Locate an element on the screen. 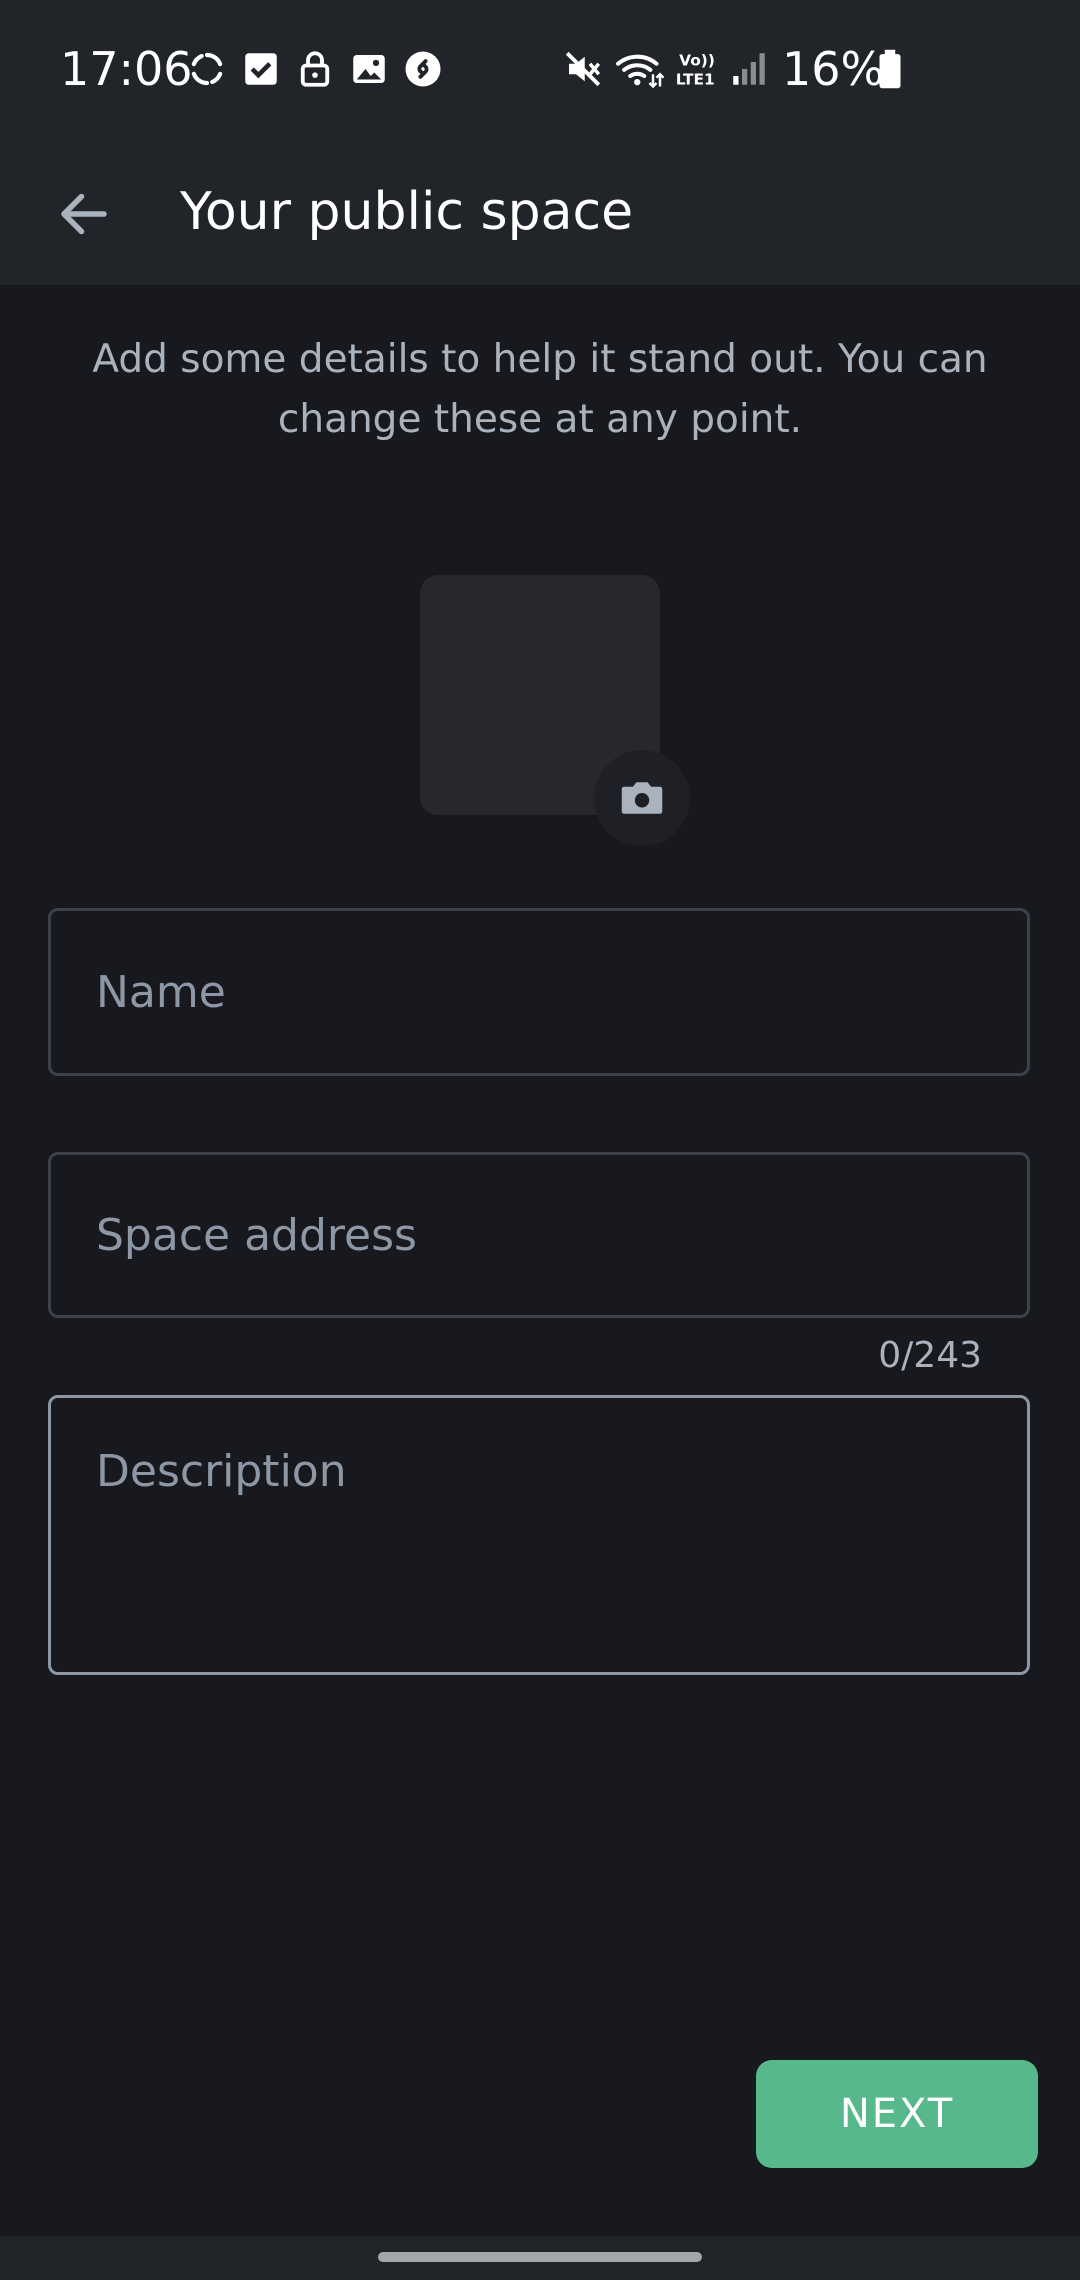 This screenshot has height=2280, width=1080. home-indicator is located at coordinates (540, 2257).